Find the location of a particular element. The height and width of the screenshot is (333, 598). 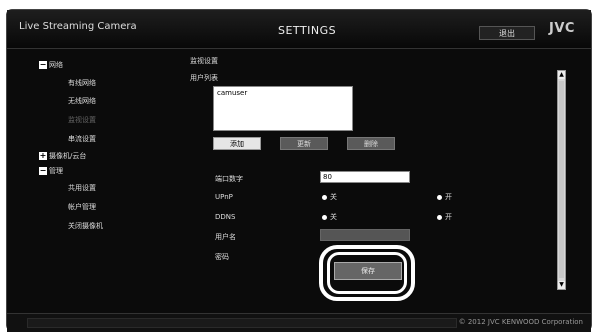

sidebar-group-management: − 管理 is located at coordinates (51, 171).